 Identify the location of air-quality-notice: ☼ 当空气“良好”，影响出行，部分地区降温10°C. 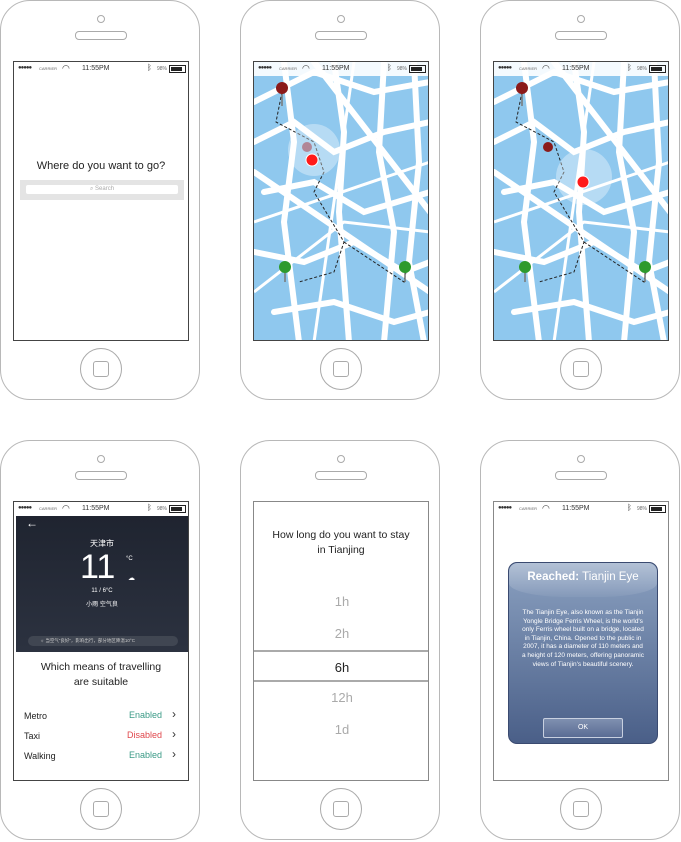
(103, 641).